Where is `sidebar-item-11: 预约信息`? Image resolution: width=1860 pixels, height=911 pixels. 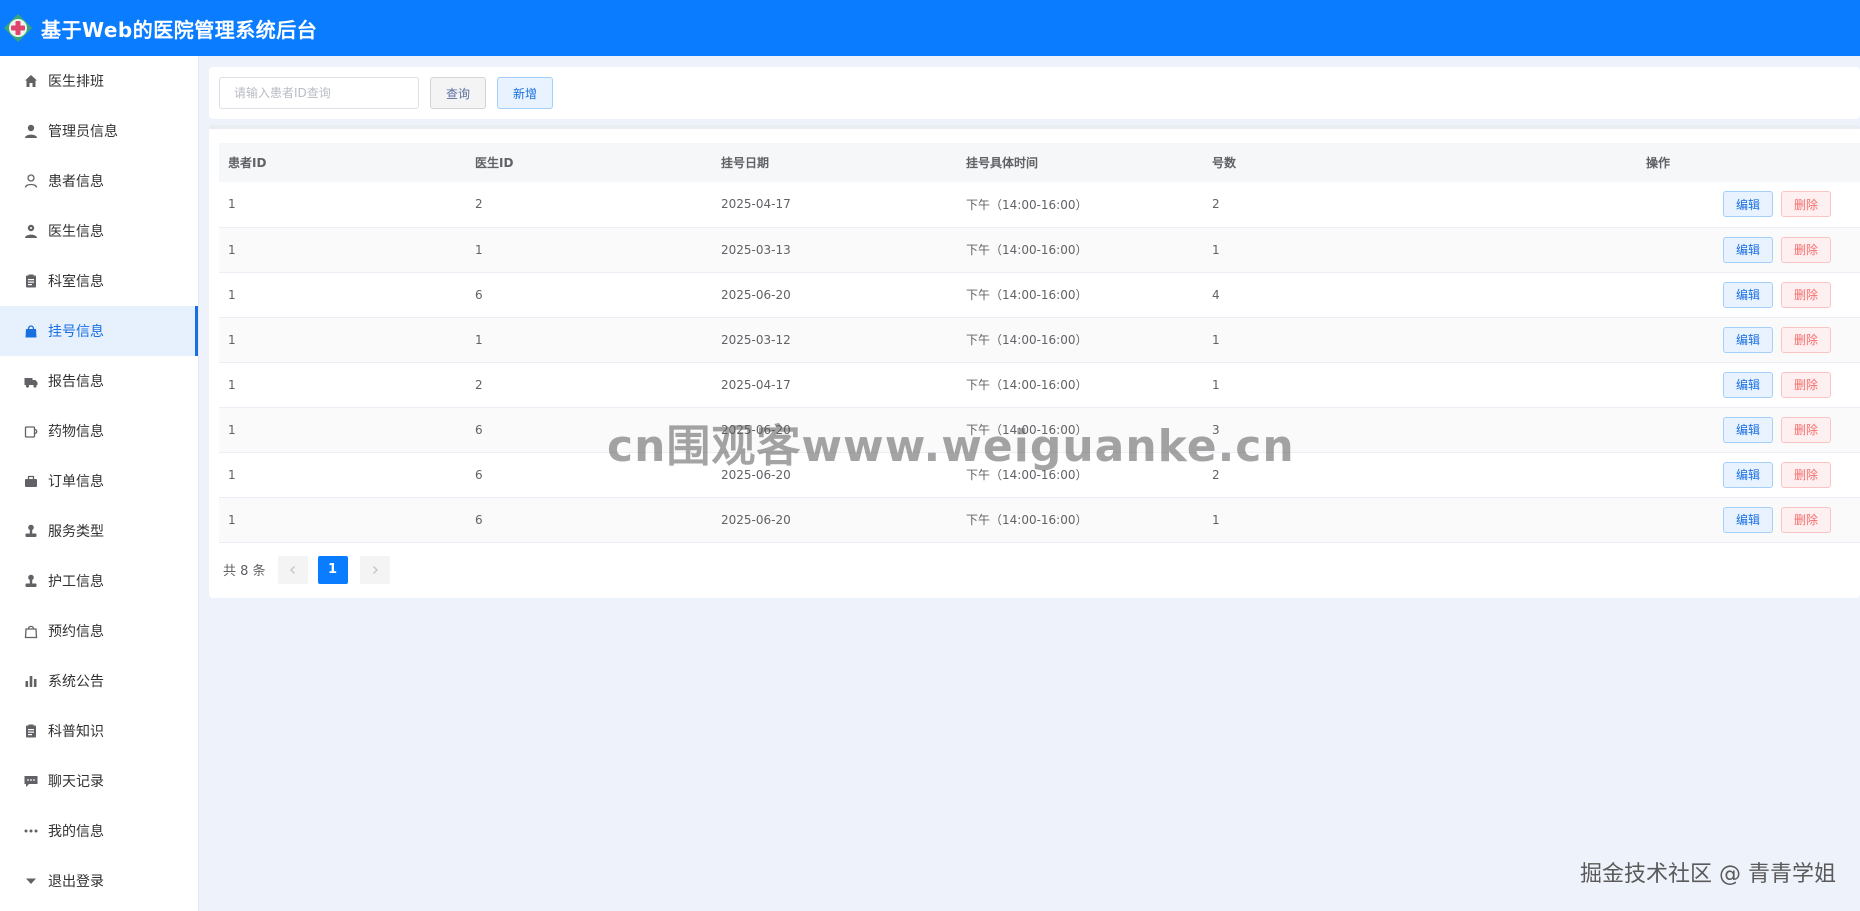 sidebar-item-11: 预约信息 is located at coordinates (99, 631).